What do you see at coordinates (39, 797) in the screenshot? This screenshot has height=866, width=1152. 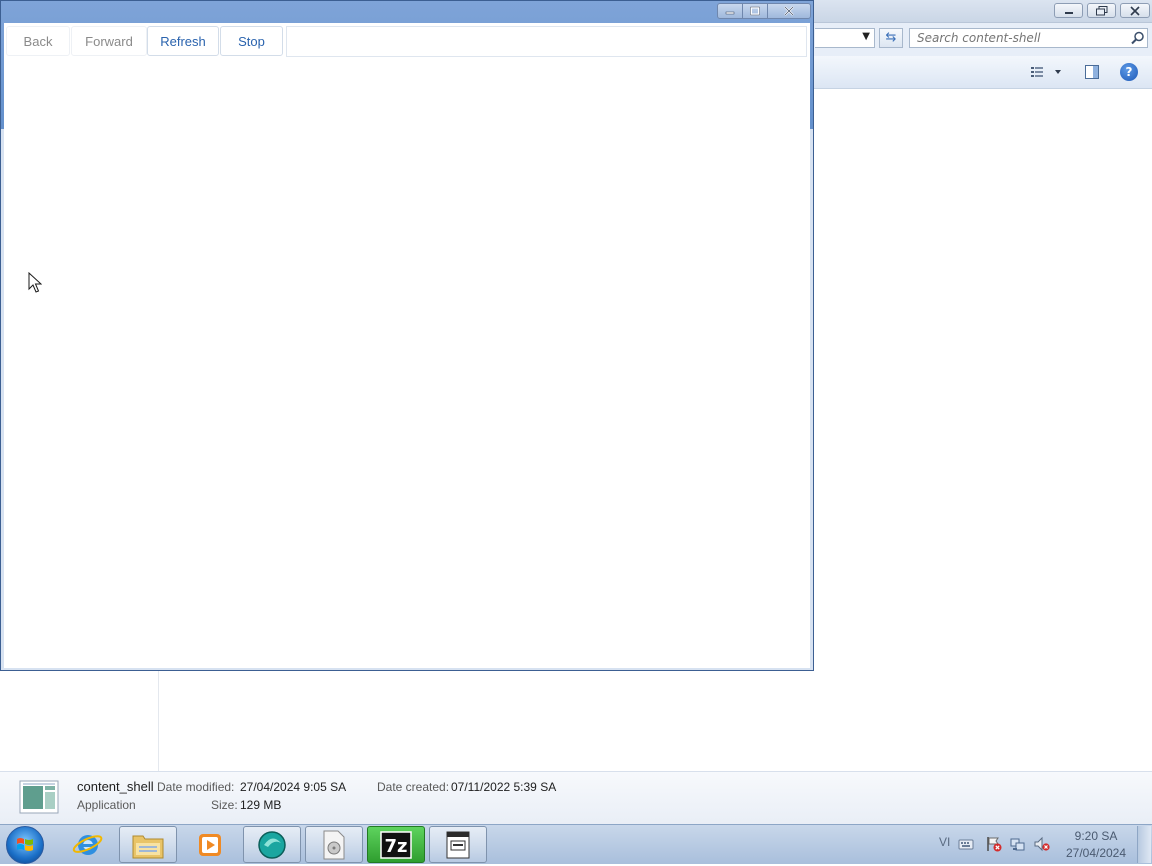 I see `application-file-icon` at bounding box center [39, 797].